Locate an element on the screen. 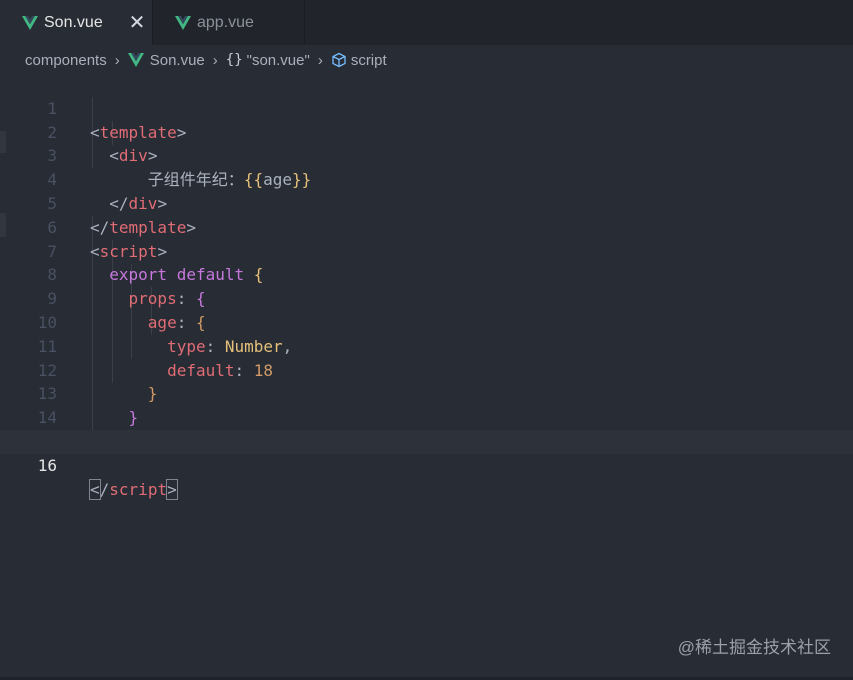 The image size is (853, 680). line-number: 16 is located at coordinates (47, 465).